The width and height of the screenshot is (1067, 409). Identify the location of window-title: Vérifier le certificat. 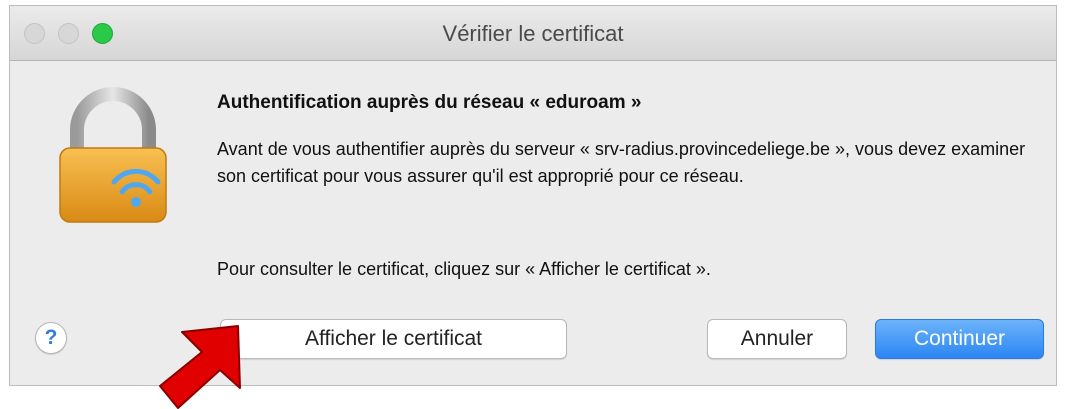
(533, 33).